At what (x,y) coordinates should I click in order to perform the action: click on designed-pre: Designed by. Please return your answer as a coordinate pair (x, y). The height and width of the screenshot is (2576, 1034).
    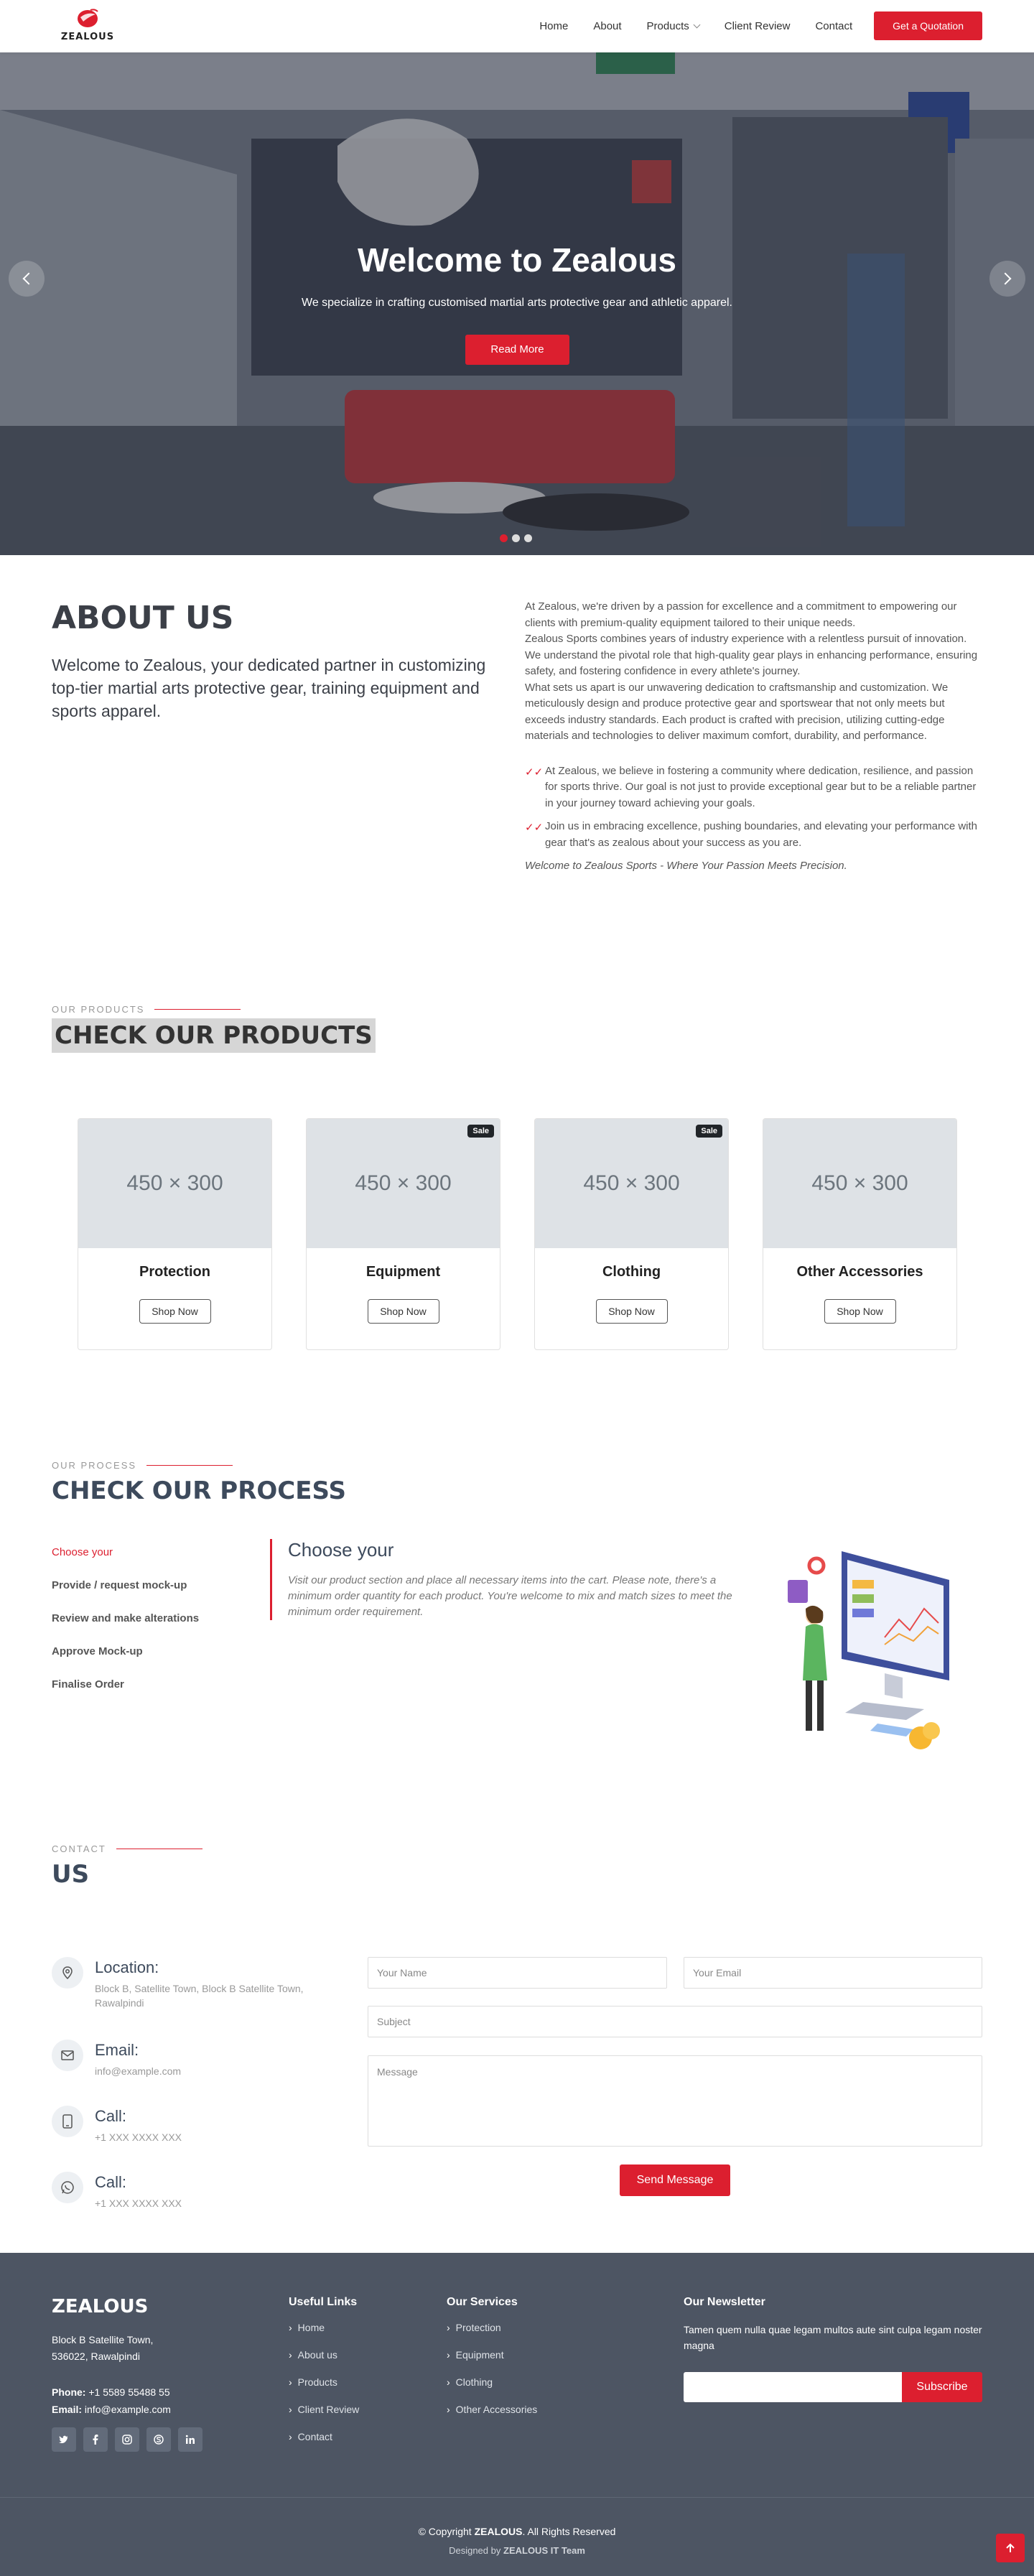
    Looking at the image, I should click on (475, 2550).